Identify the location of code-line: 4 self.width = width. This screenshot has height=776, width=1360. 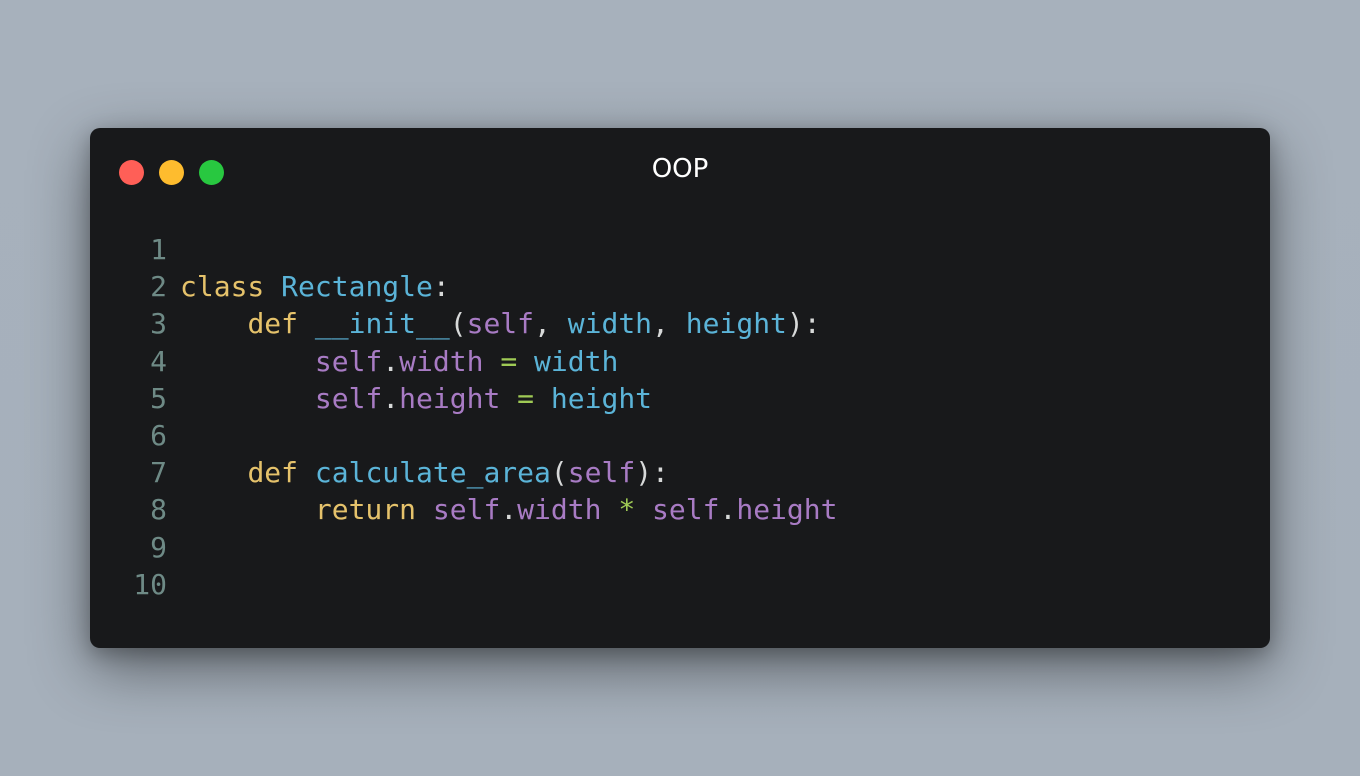
(479, 361).